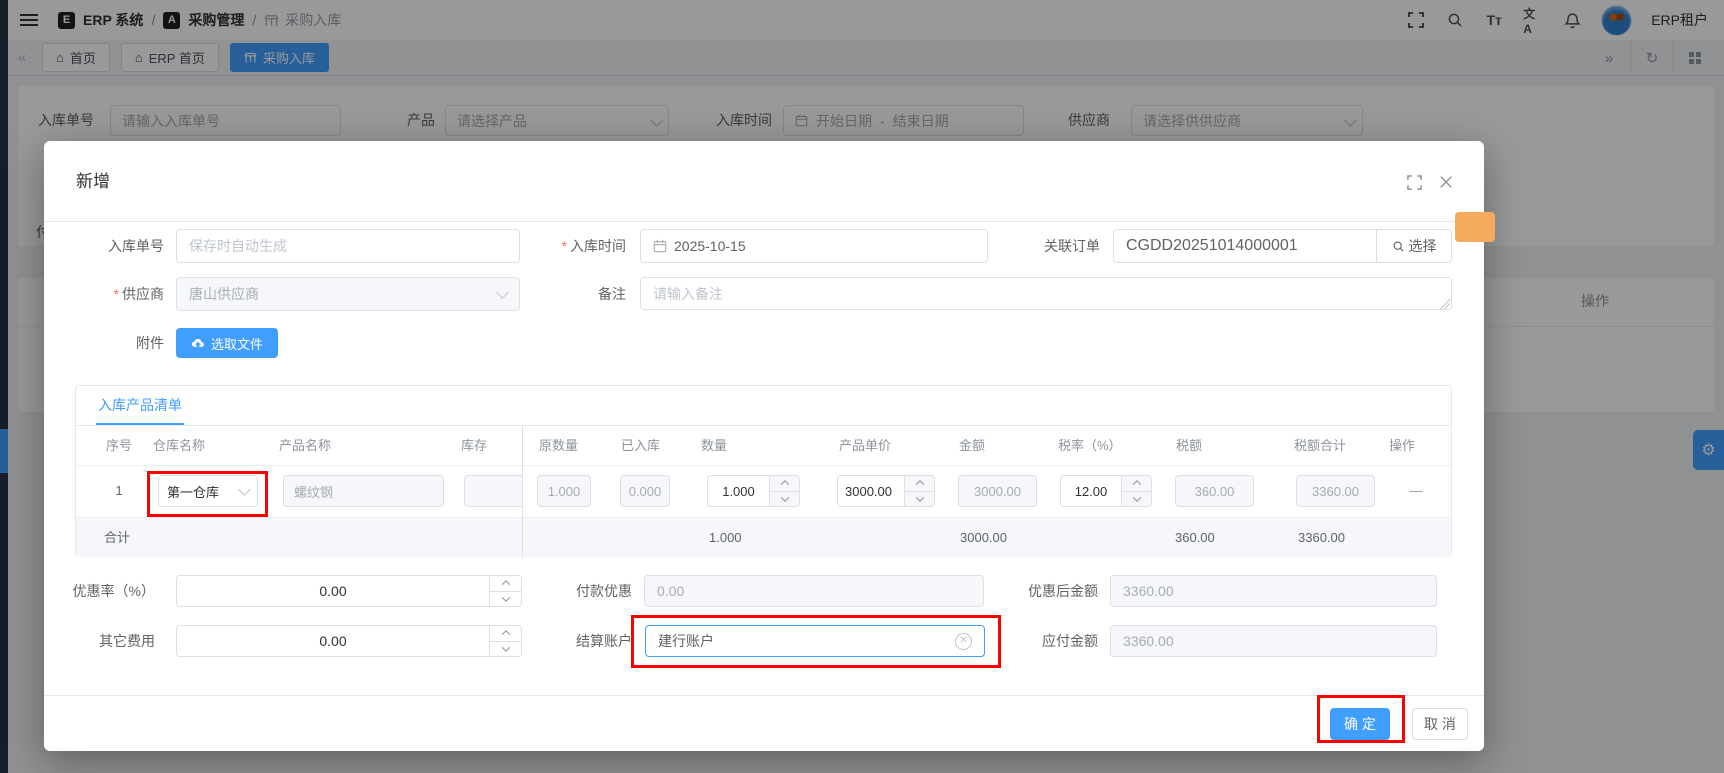 The height and width of the screenshot is (773, 1724). What do you see at coordinates (305, 445) in the screenshot?
I see `col-product: 产品名称` at bounding box center [305, 445].